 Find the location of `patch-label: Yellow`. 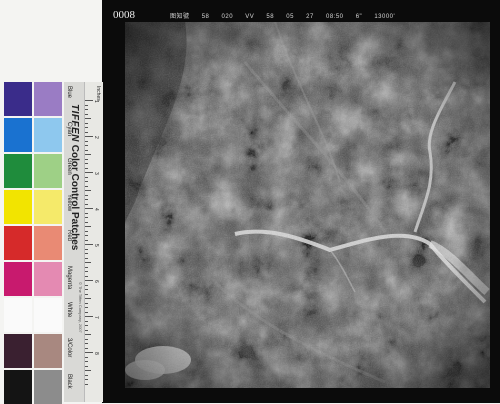

patch-label: Yellow is located at coordinates (69, 203).